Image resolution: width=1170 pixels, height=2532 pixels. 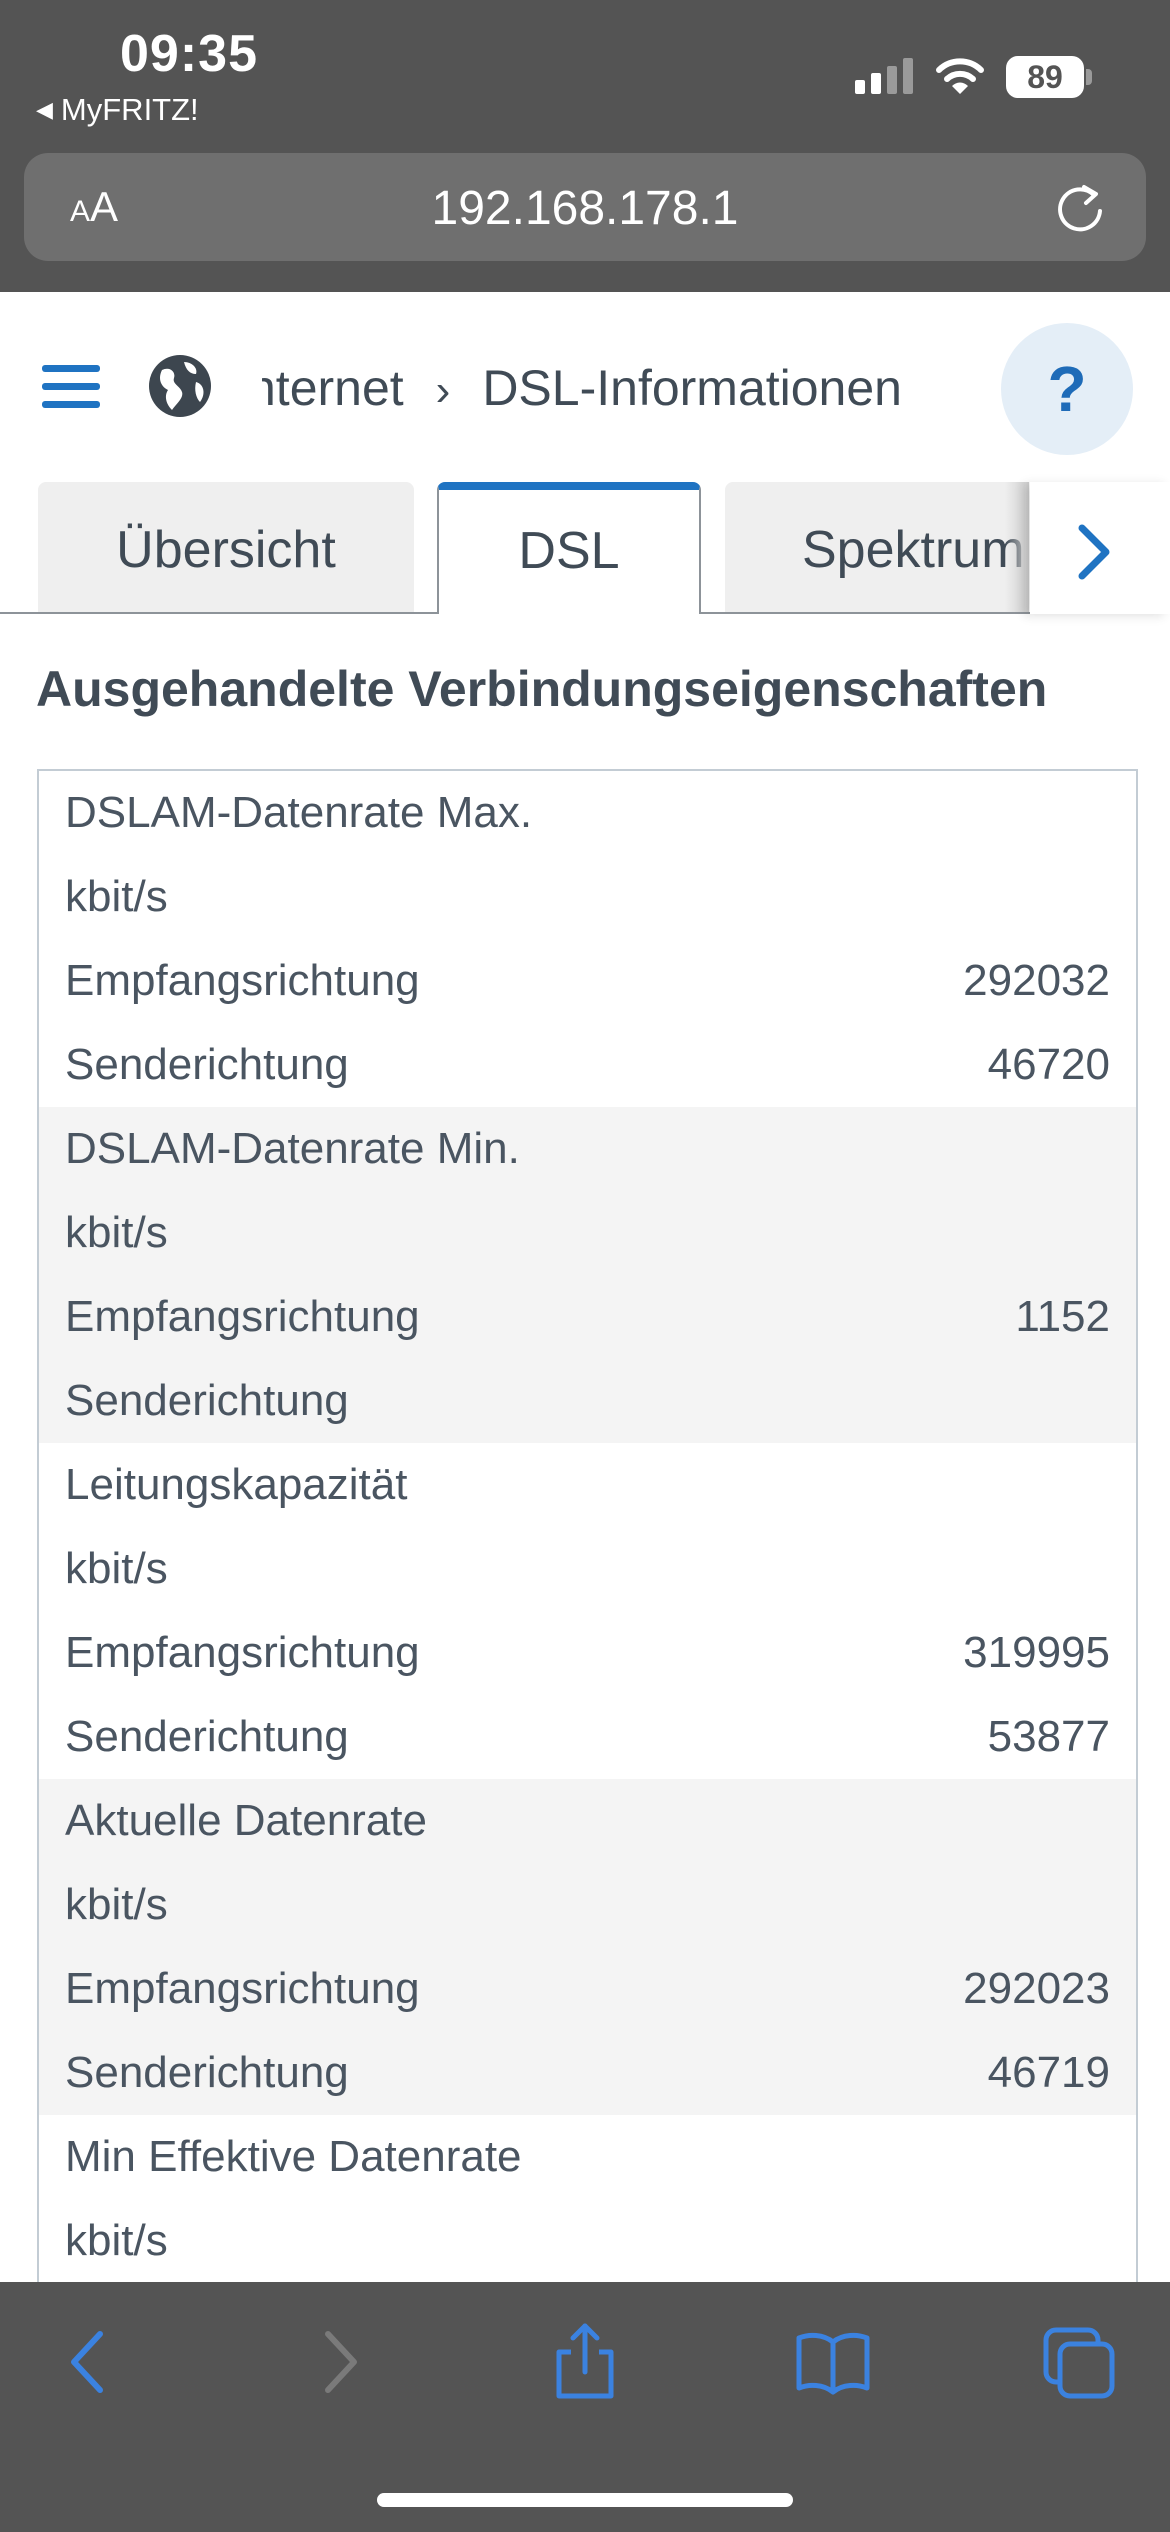 I want to click on row-value: 53877, so click(x=1048, y=1736).